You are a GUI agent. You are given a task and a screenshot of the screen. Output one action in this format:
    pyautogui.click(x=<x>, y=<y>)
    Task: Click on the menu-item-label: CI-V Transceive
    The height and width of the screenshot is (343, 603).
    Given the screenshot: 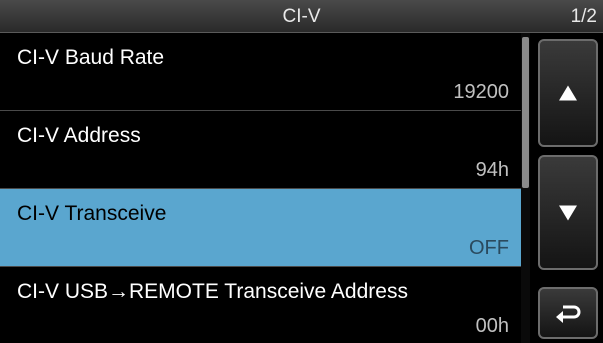 What is the action you would take?
    pyautogui.click(x=92, y=213)
    